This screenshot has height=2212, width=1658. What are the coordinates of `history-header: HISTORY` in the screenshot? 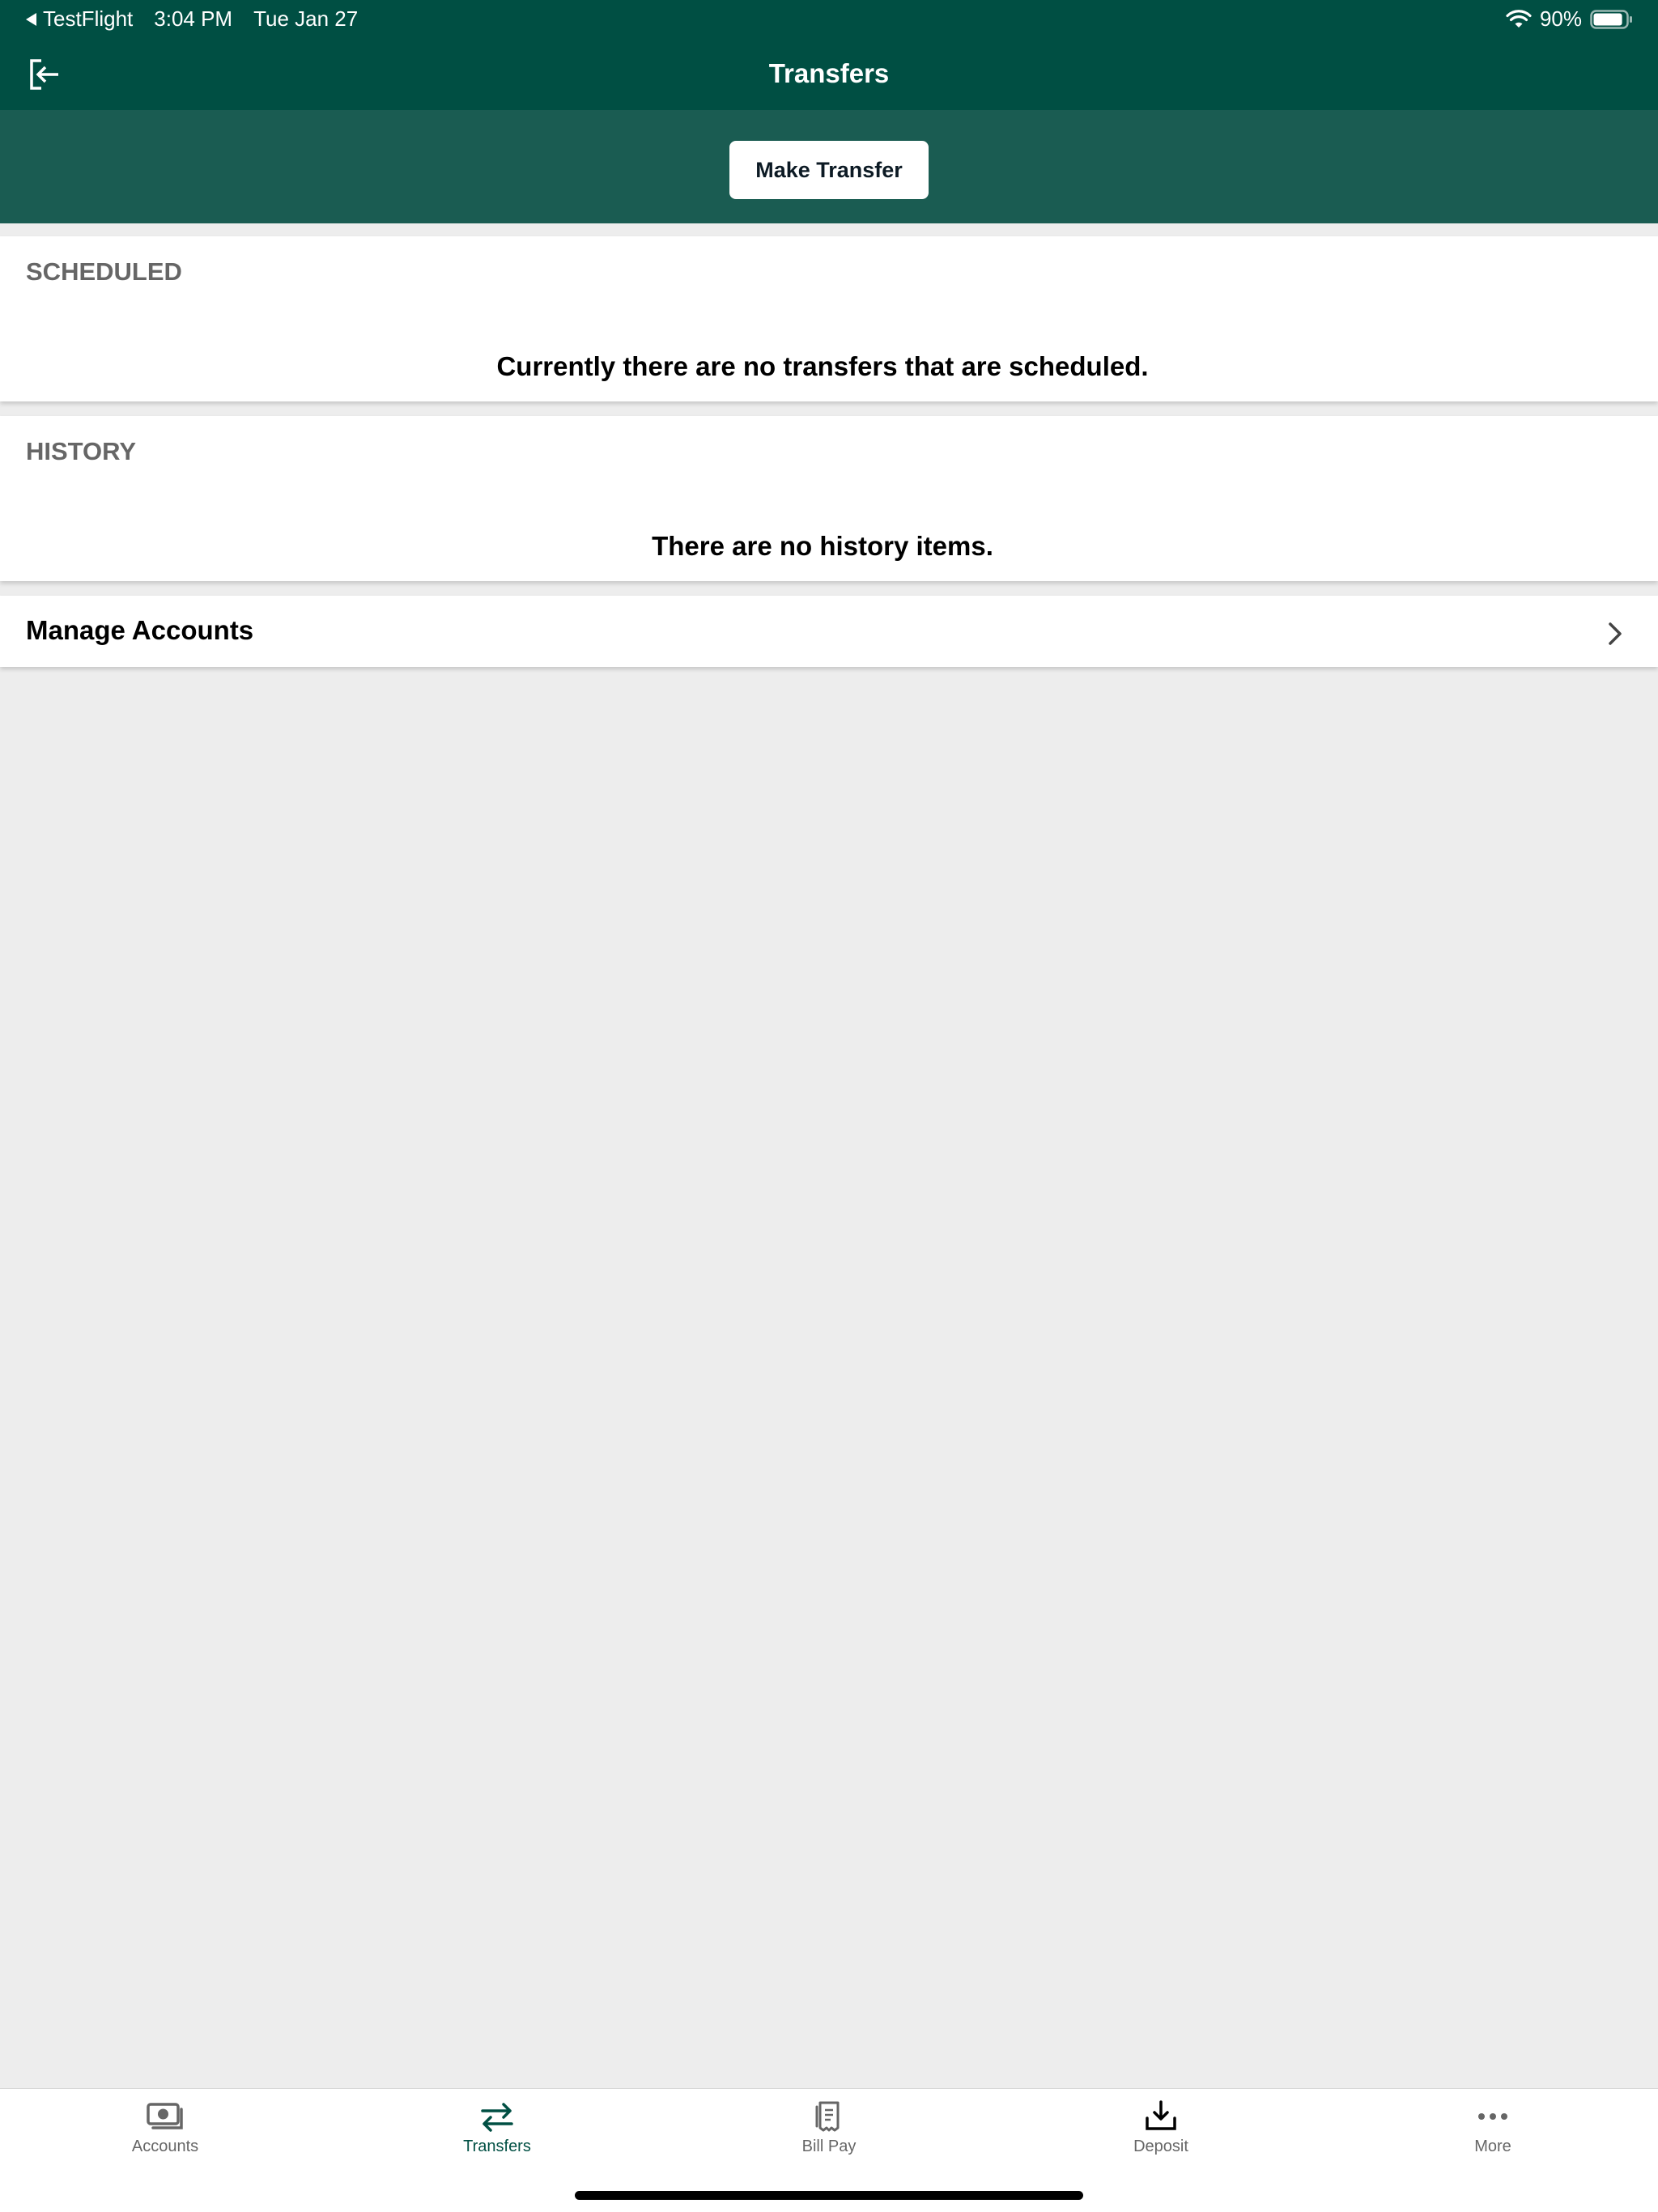 It's located at (81, 451).